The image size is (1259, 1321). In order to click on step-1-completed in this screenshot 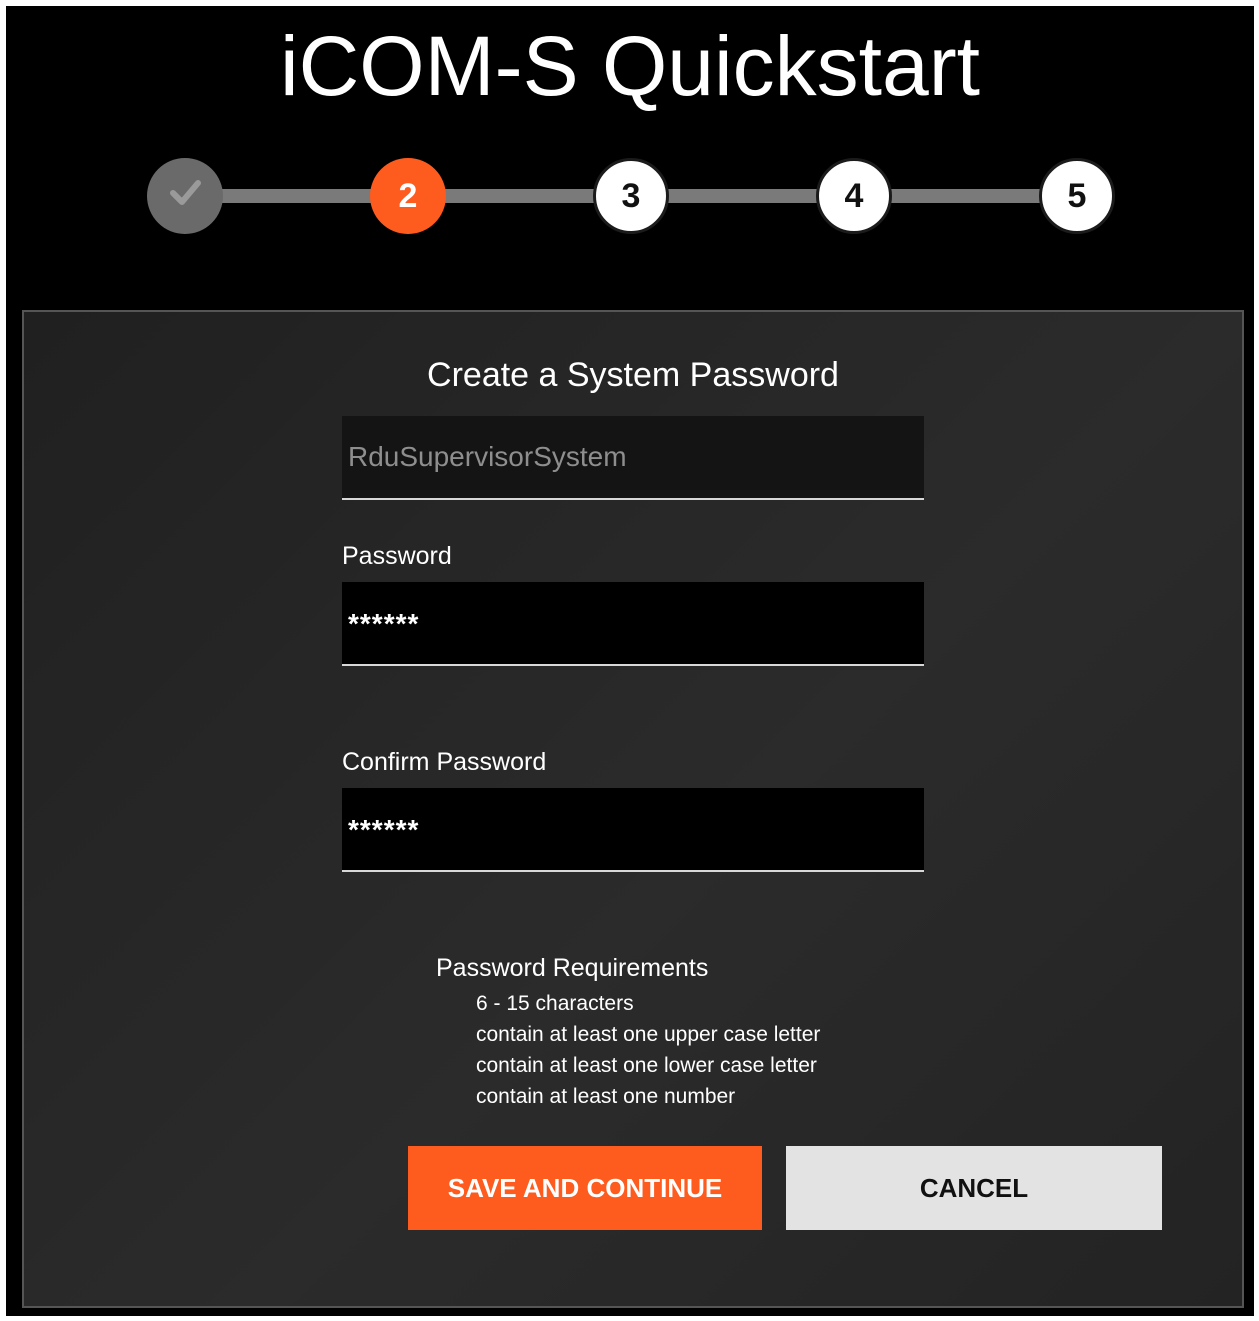, I will do `click(185, 196)`.